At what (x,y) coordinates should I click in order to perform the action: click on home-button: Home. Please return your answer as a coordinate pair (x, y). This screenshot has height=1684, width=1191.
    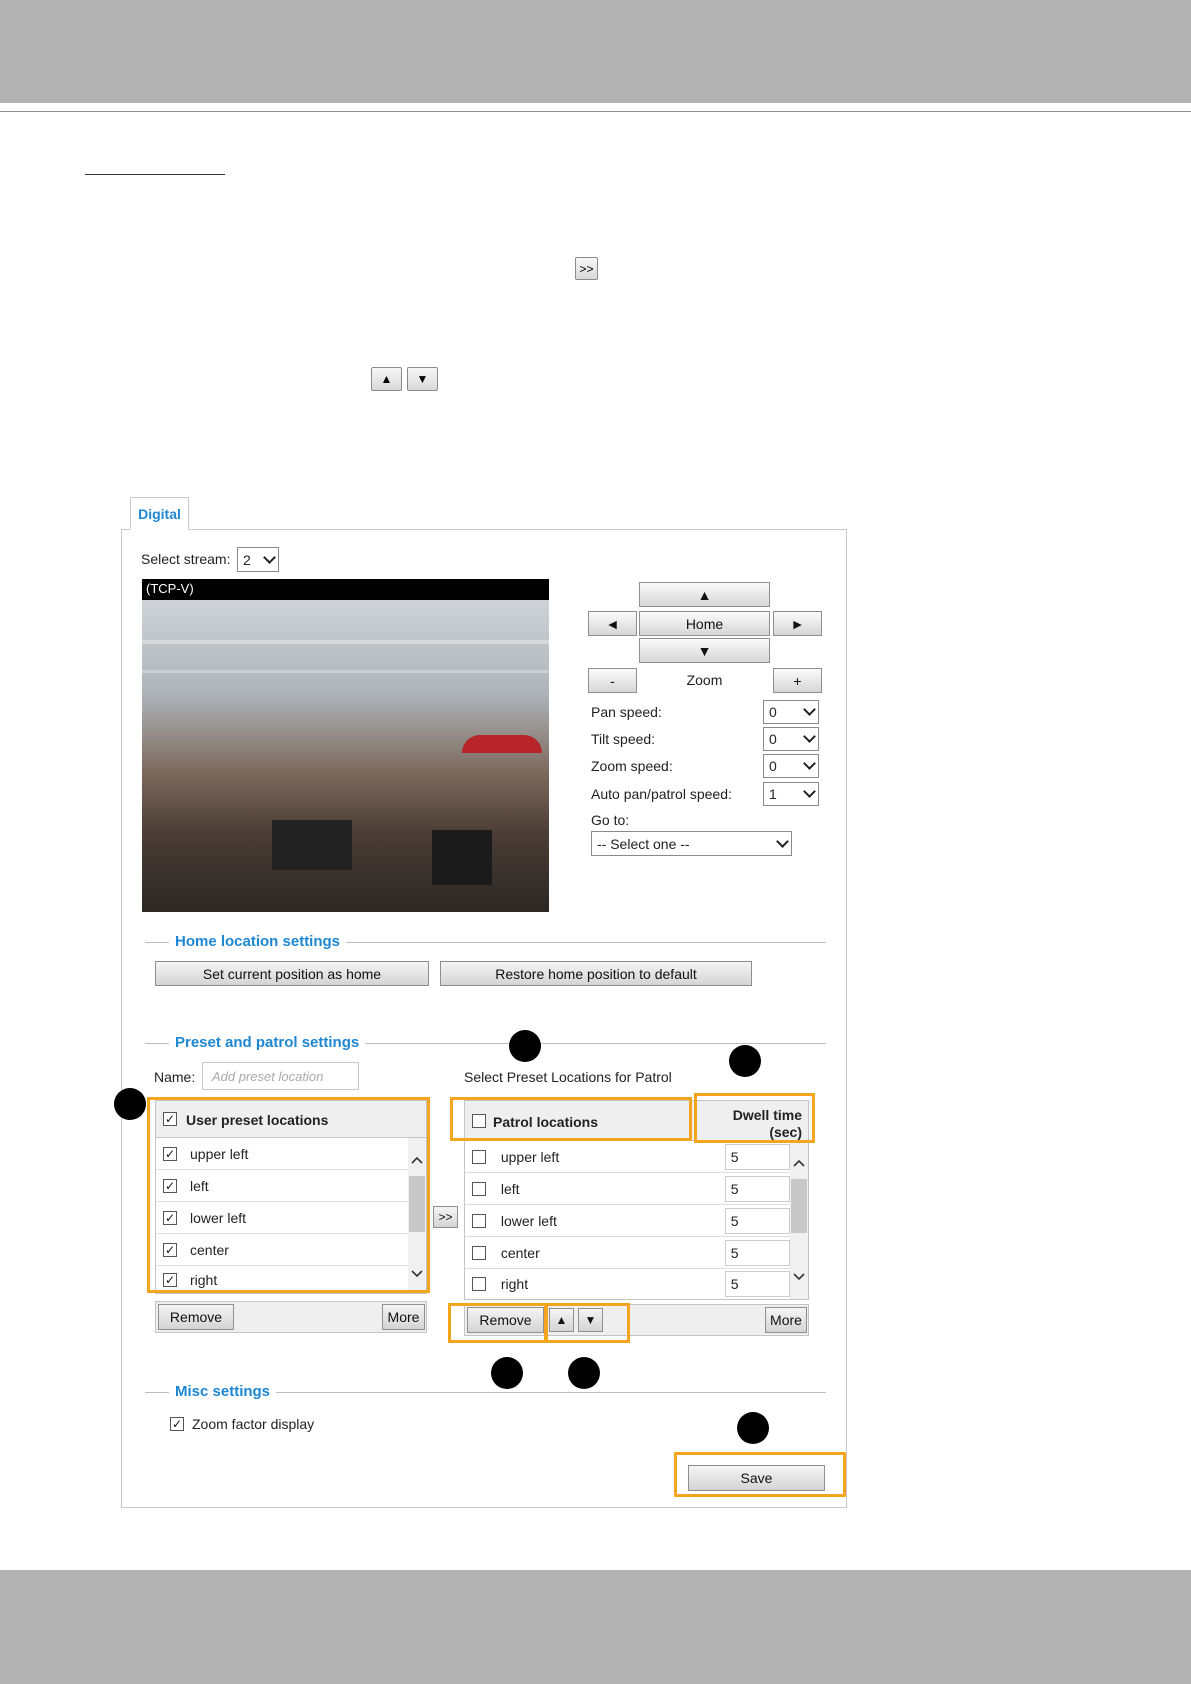
    Looking at the image, I should click on (704, 623).